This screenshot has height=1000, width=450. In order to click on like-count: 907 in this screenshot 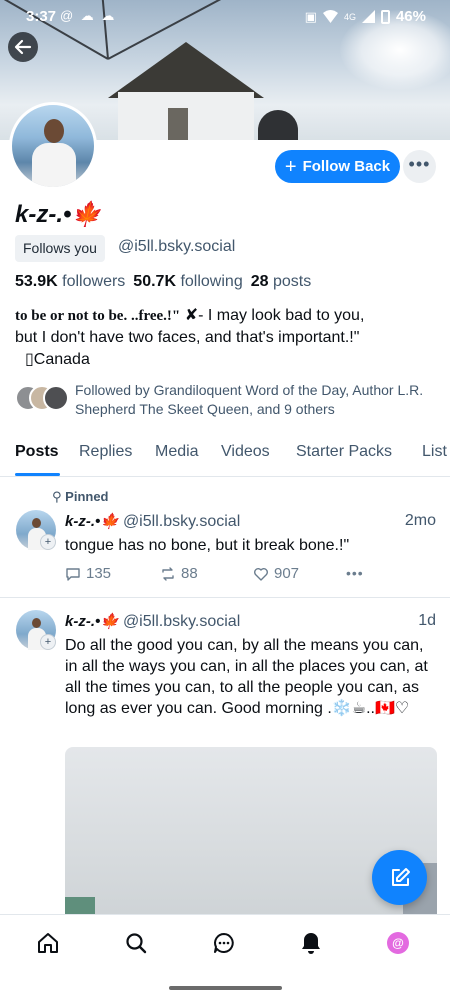, I will do `click(287, 573)`.